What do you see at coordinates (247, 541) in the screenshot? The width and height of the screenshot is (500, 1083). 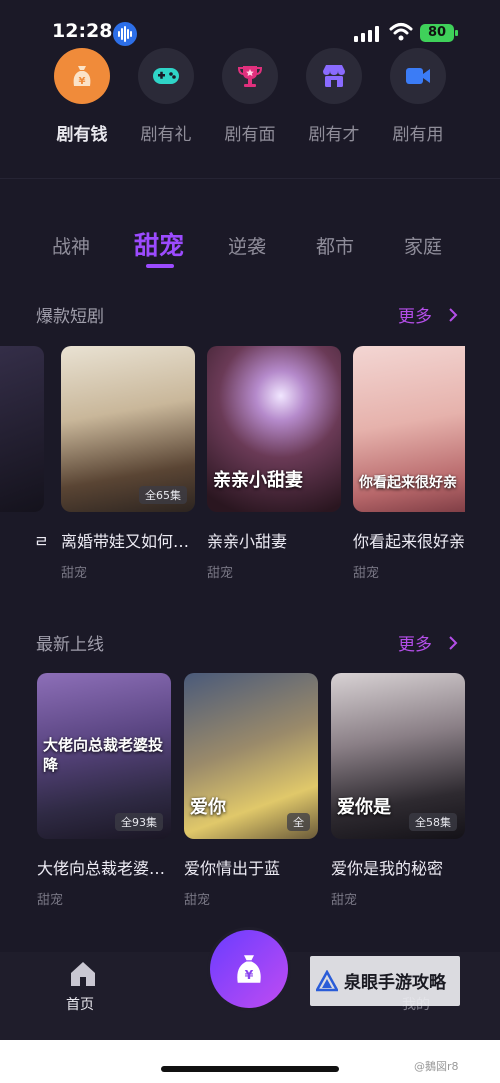 I see `card-title: 亲亲小甜妻` at bounding box center [247, 541].